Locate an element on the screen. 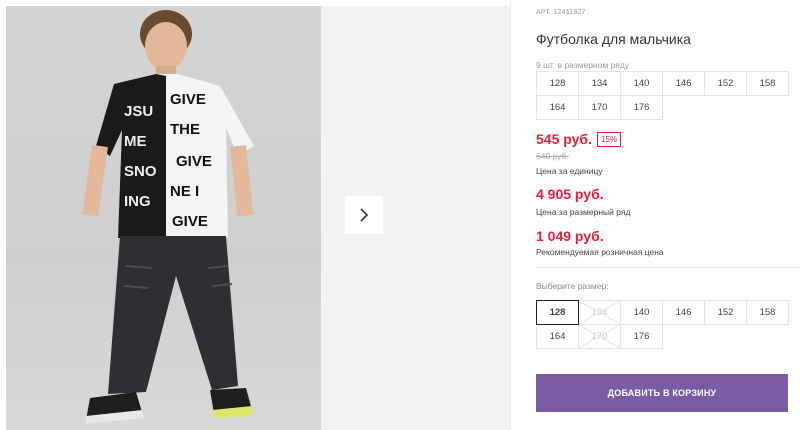 Image resolution: width=800 pixels, height=430 pixels. series-size-cell: 128 is located at coordinates (557, 83).